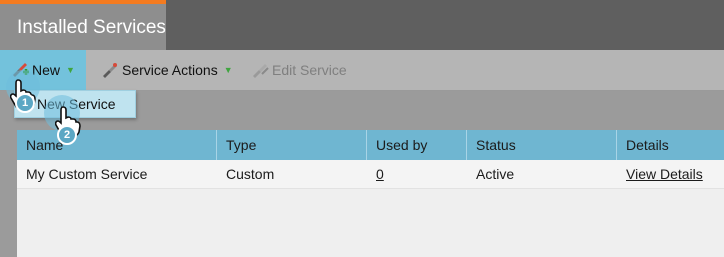 The height and width of the screenshot is (257, 724). What do you see at coordinates (83, 25) in the screenshot?
I see `tab-installed-services: Installed Services` at bounding box center [83, 25].